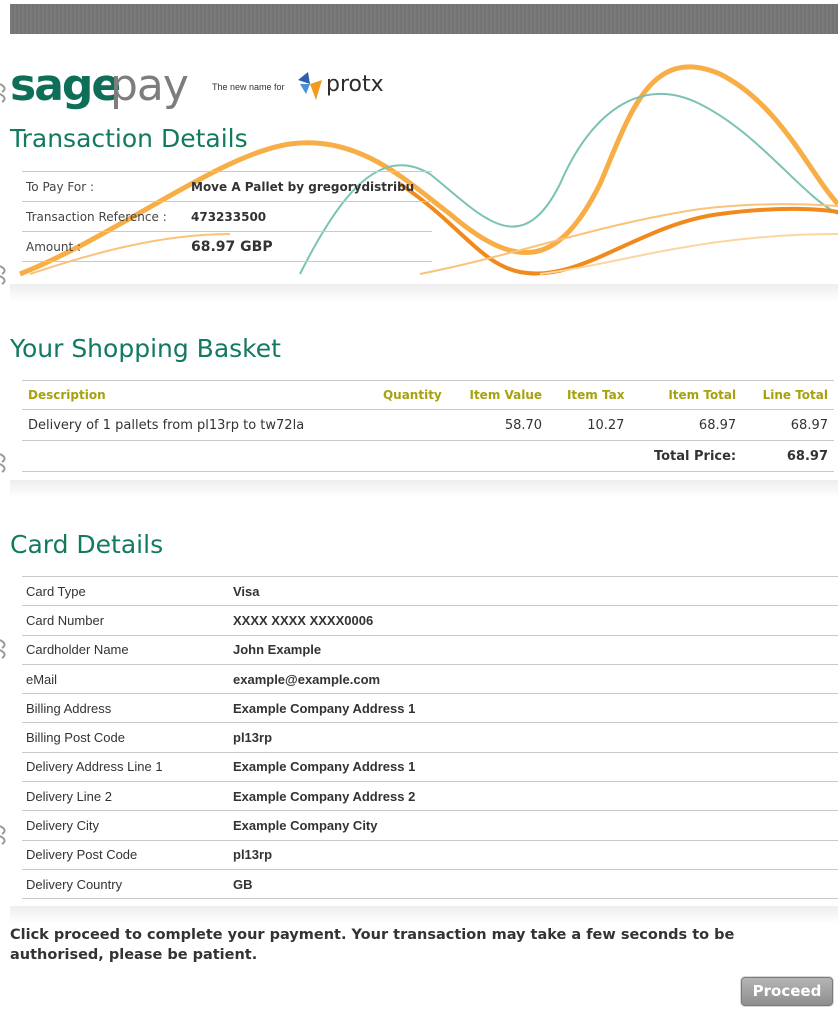 Image resolution: width=838 pixels, height=1019 pixels. What do you see at coordinates (686, 395) in the screenshot?
I see `col-item-total: Item Total` at bounding box center [686, 395].